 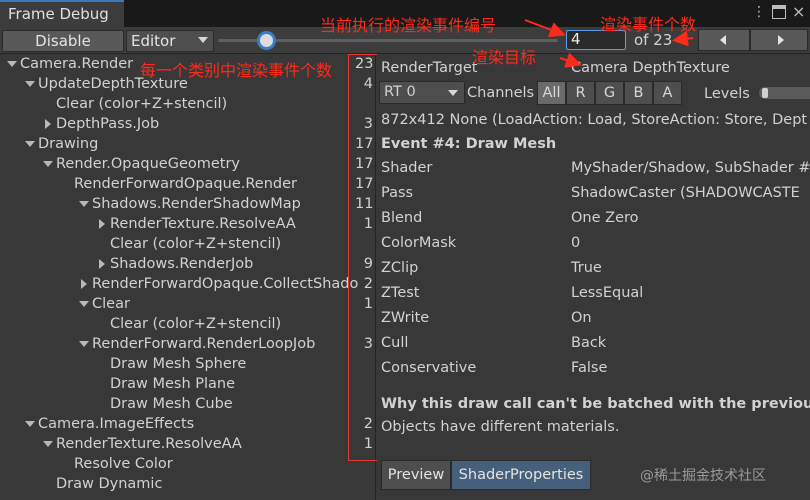 What do you see at coordinates (683, 38) in the screenshot?
I see `arrow-to-event-total` at bounding box center [683, 38].